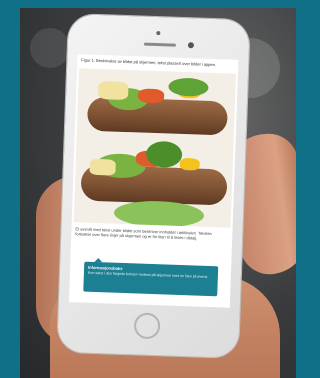 This screenshot has height=378, width=320. I want to click on home-button, so click(147, 326).